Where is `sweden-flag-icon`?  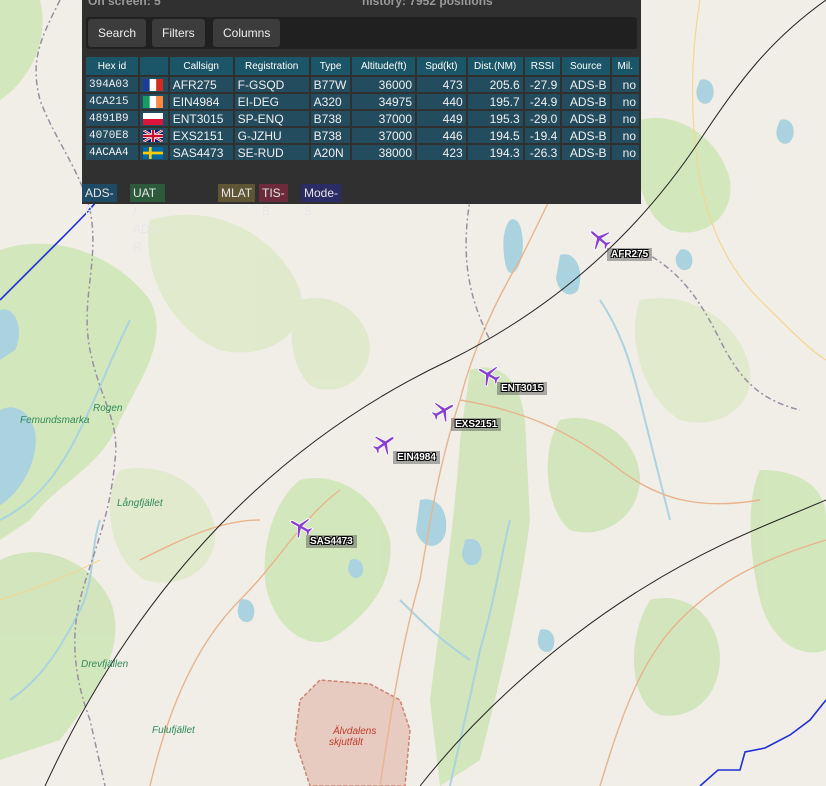
sweden-flag-icon is located at coordinates (152, 152).